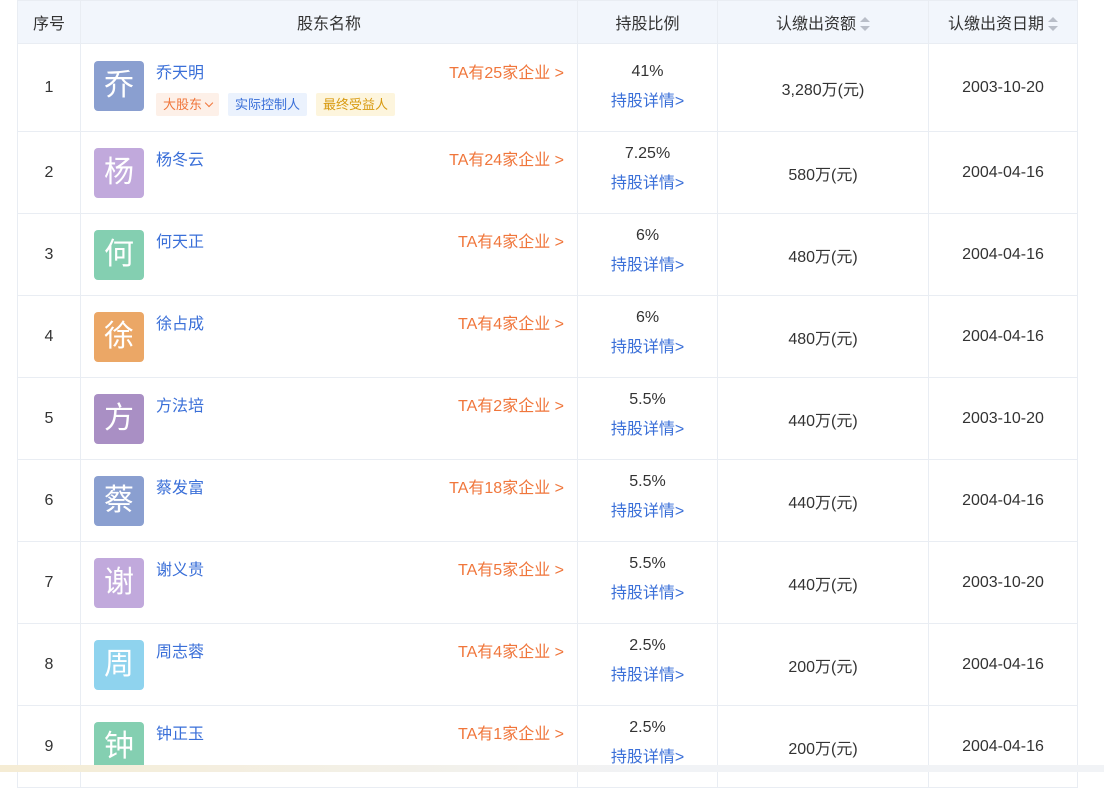 Image resolution: width=1104 pixels, height=788 pixels. What do you see at coordinates (180, 650) in the screenshot?
I see `shareholder-name-link: 周志蓉` at bounding box center [180, 650].